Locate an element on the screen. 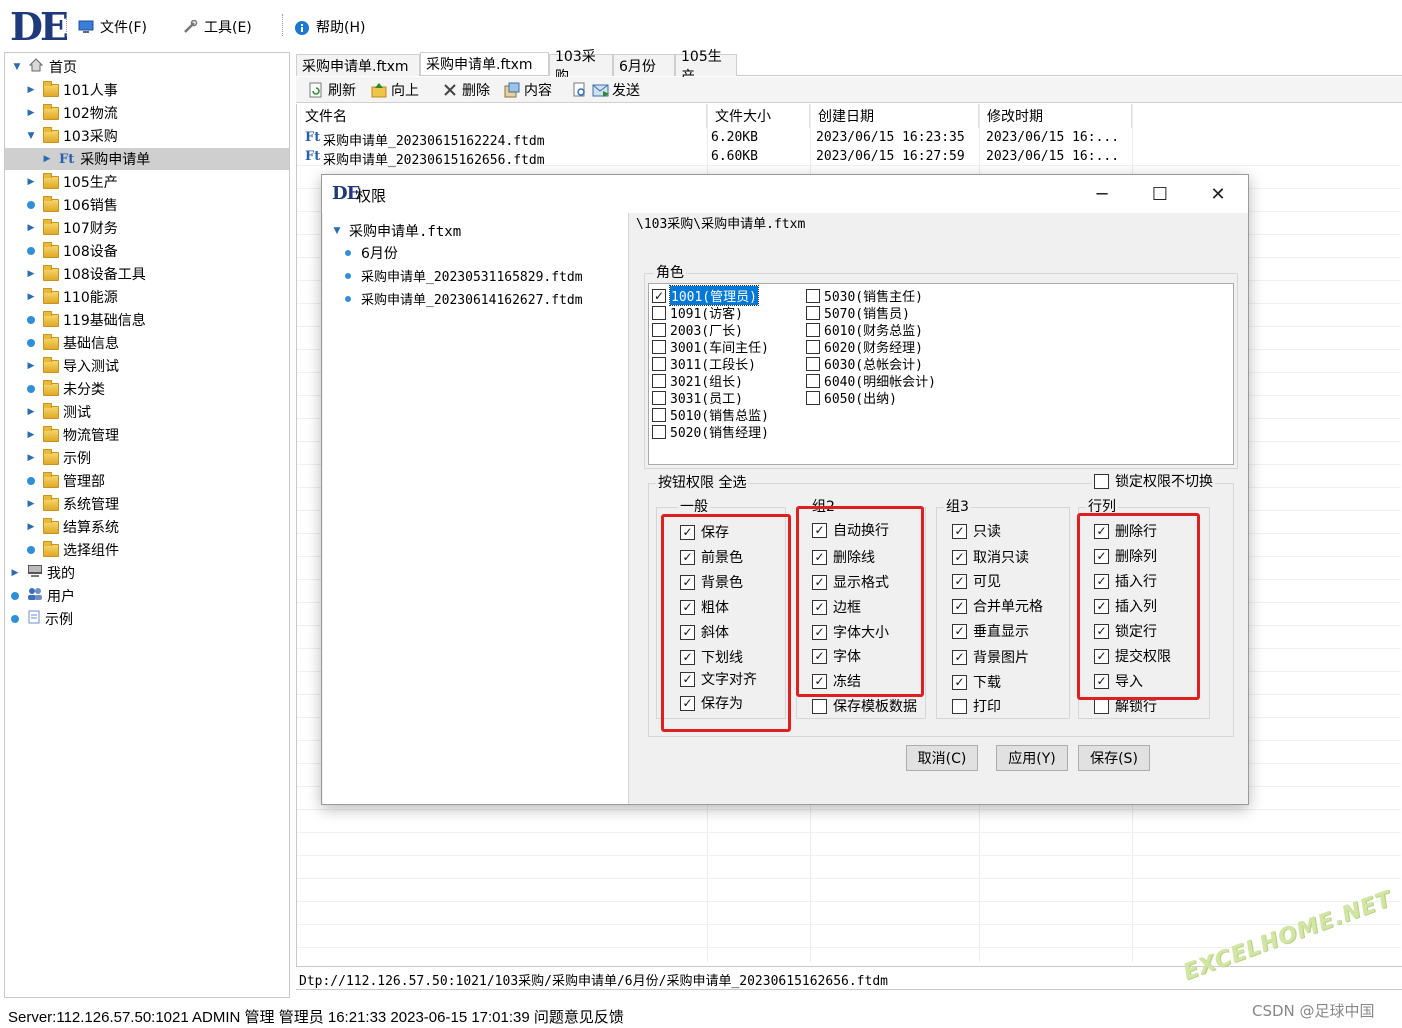 Image resolution: width=1402 pixels, height=1028 pixels. tab-105-production: 105生产 is located at coordinates (706, 67).